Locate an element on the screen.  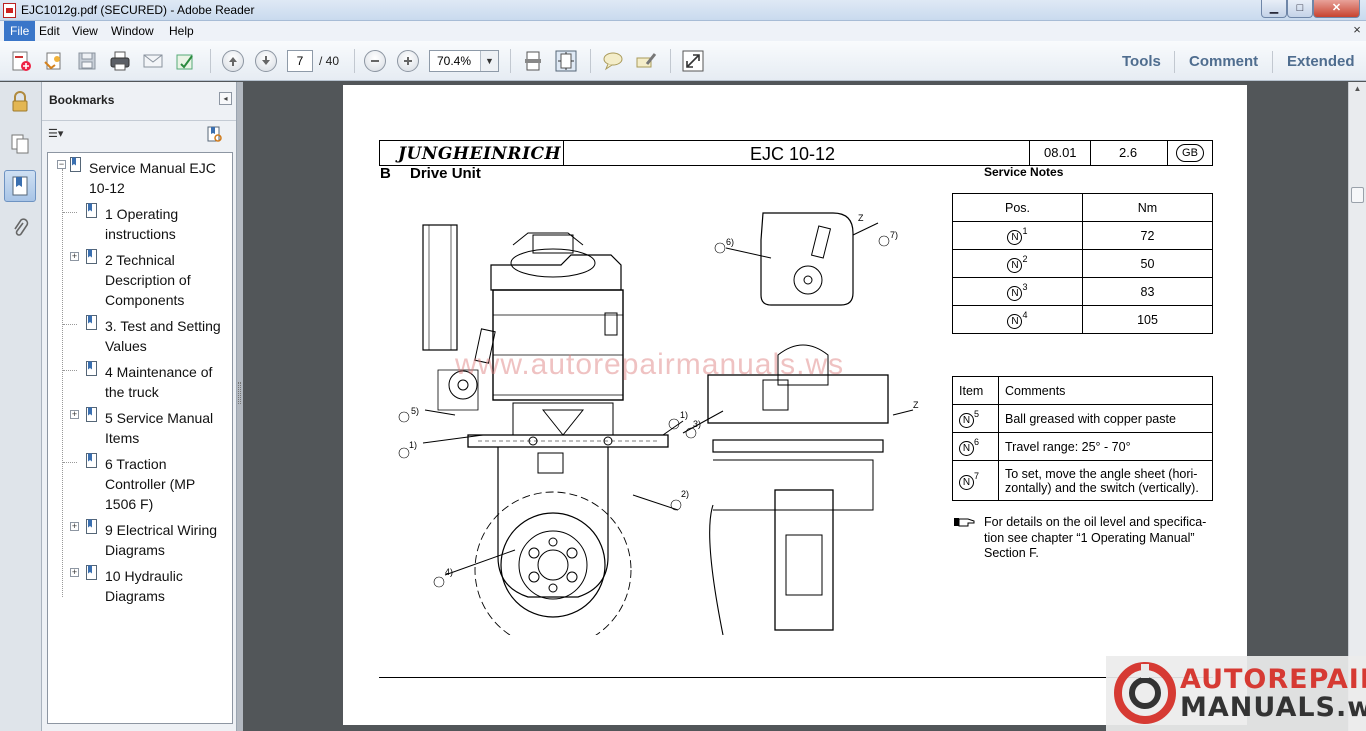
table-cell-comment: Ball greased with copper paste is located at coordinates (1105, 418).